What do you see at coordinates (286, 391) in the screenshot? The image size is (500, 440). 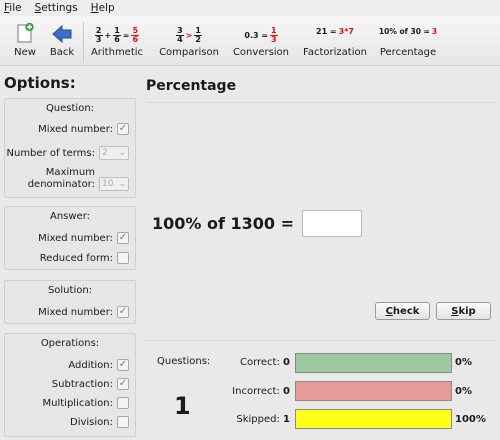 I see `incorrect-count: 0` at bounding box center [286, 391].